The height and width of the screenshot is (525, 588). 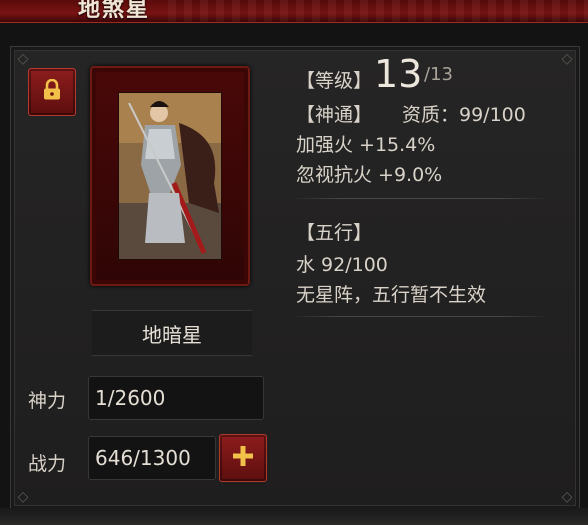 I want to click on add-combat-button, so click(x=243, y=458).